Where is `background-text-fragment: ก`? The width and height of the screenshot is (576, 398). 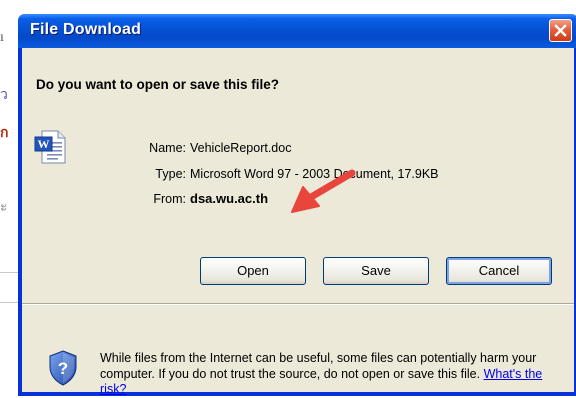
background-text-fragment: ก is located at coordinates (4, 133).